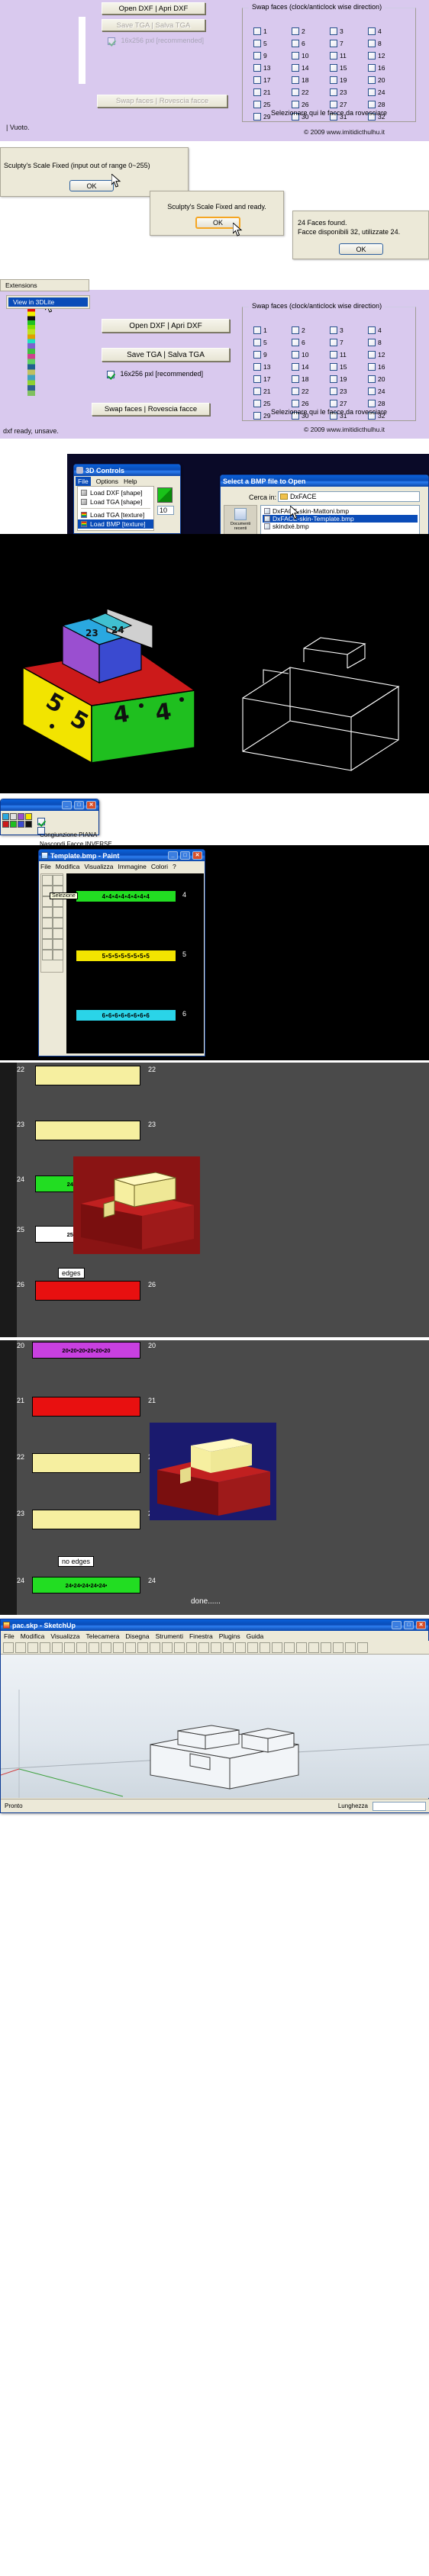  What do you see at coordinates (166, 326) in the screenshot?
I see `open-dxf-button-2: Open DXF | Apri DXF` at bounding box center [166, 326].